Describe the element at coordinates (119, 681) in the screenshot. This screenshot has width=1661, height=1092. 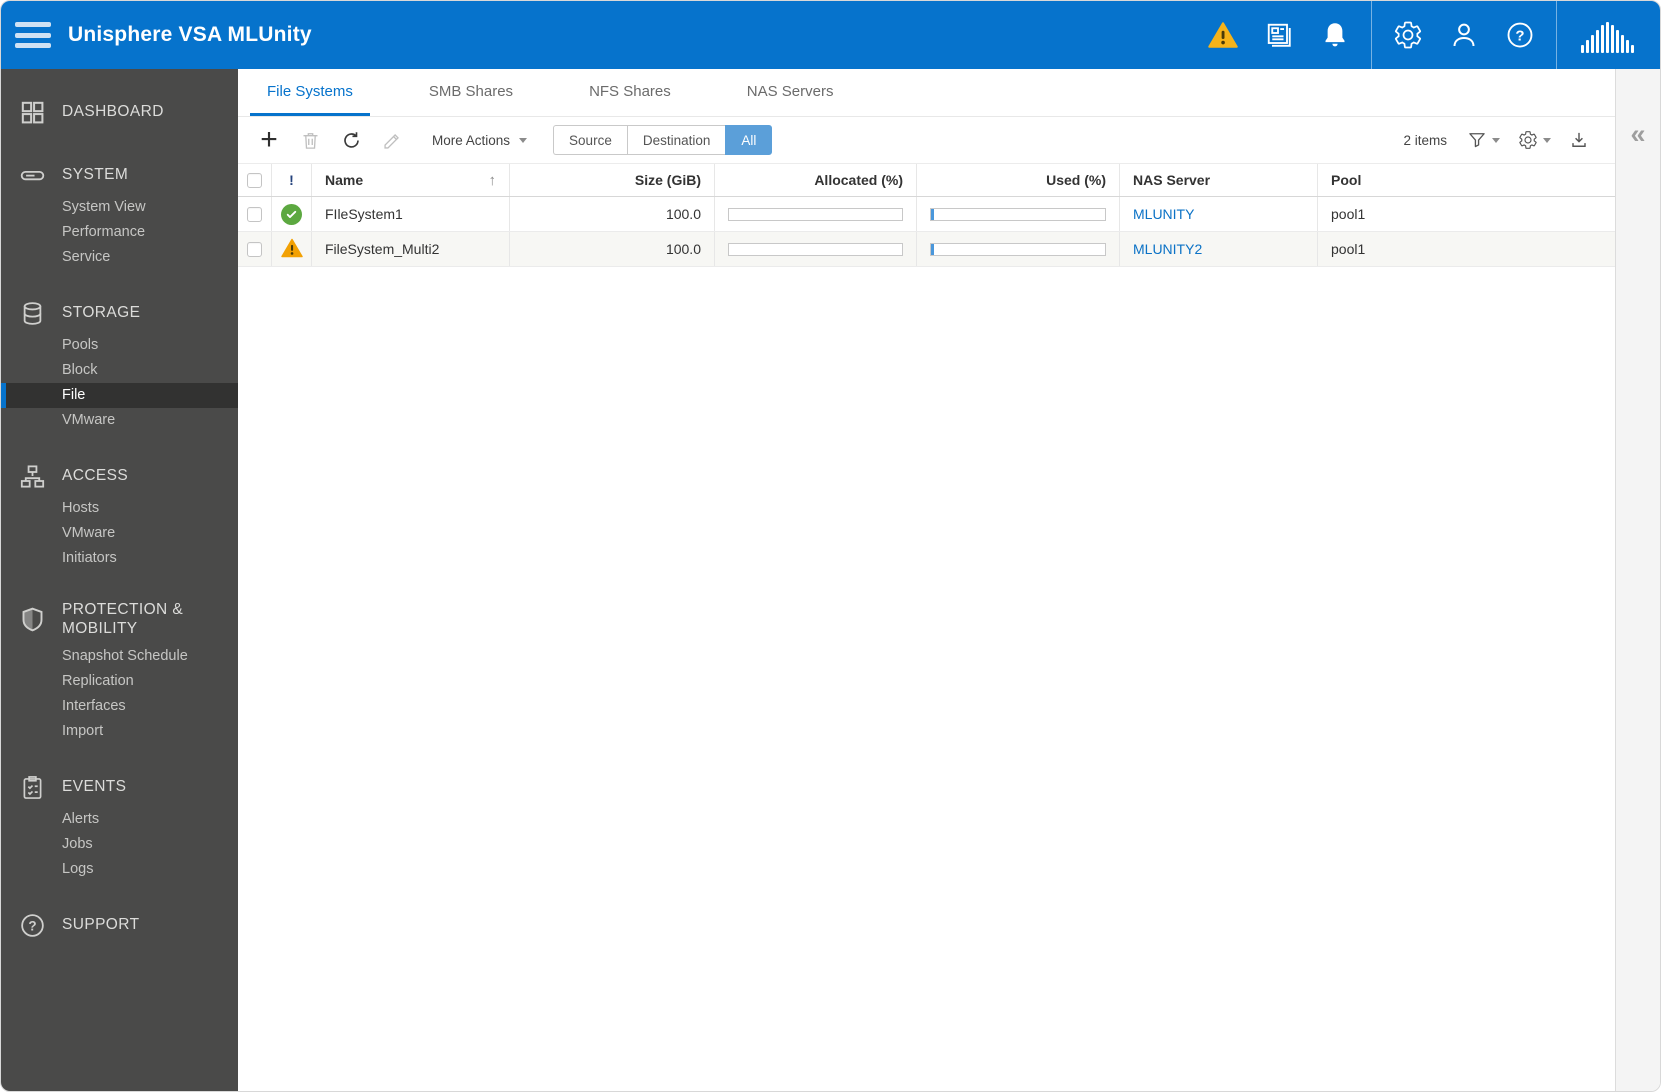
I see `sidebar-item-replication: Replication` at that location.